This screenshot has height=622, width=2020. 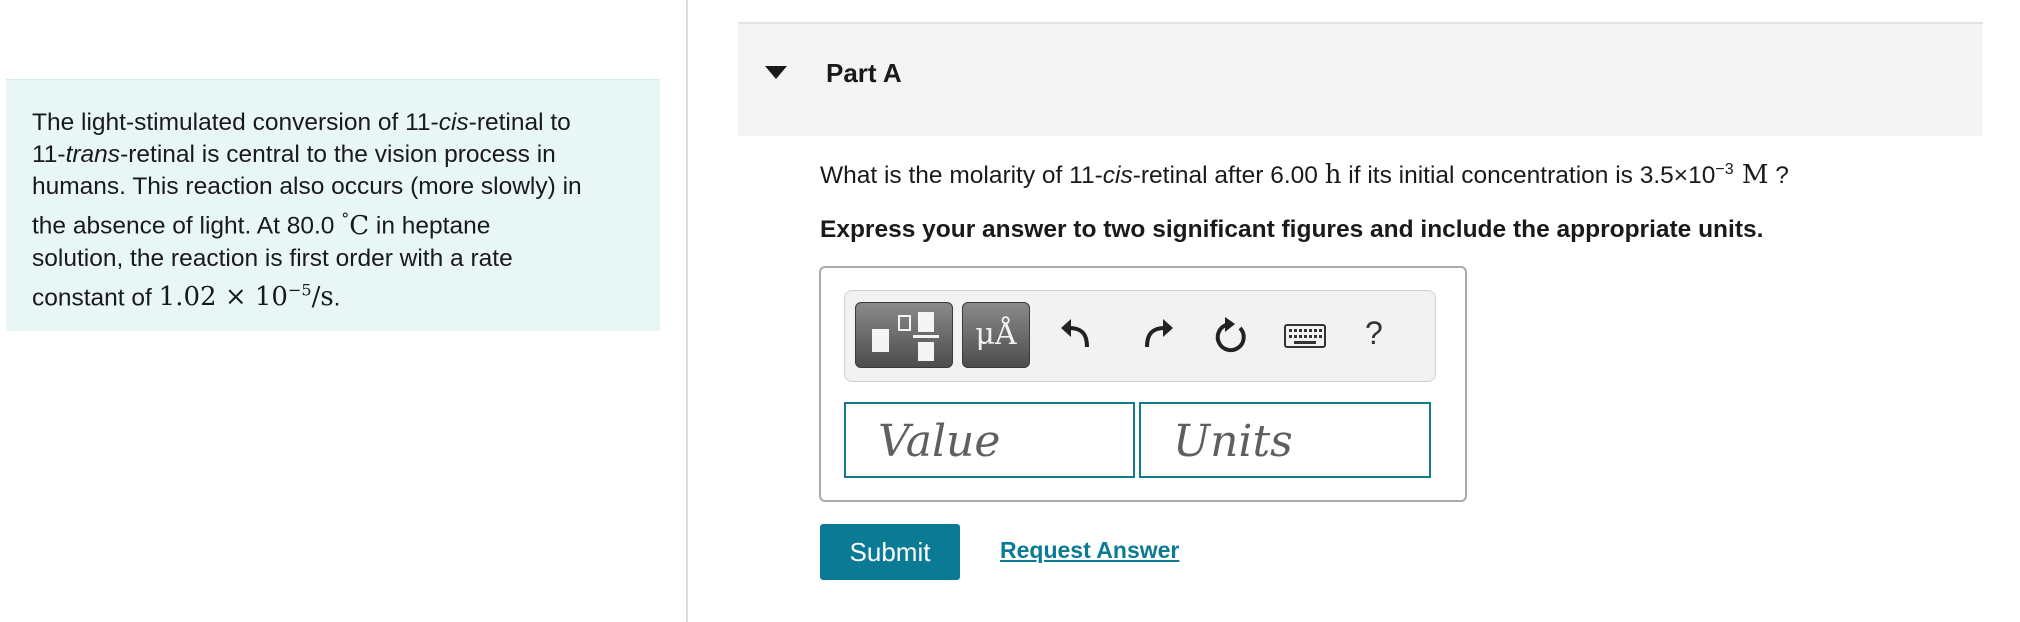 I want to click on units-button-label: μÅ, so click(x=996, y=334).